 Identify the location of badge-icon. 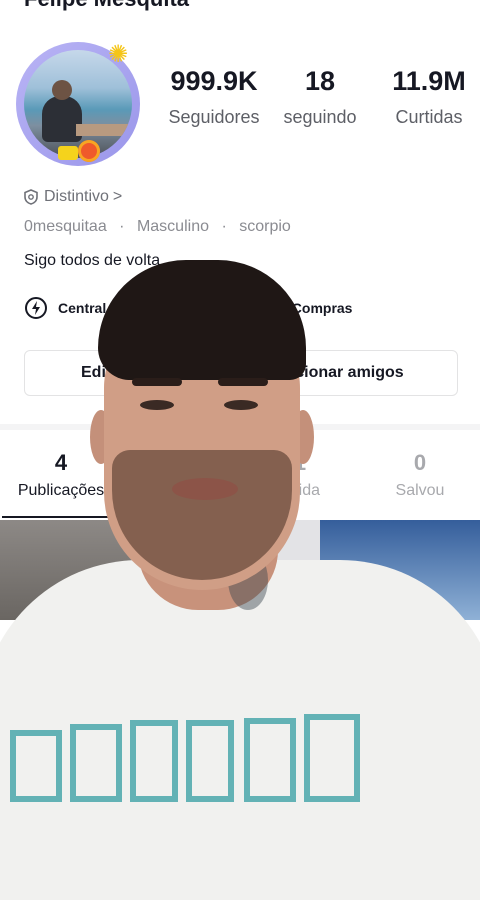
(31, 197).